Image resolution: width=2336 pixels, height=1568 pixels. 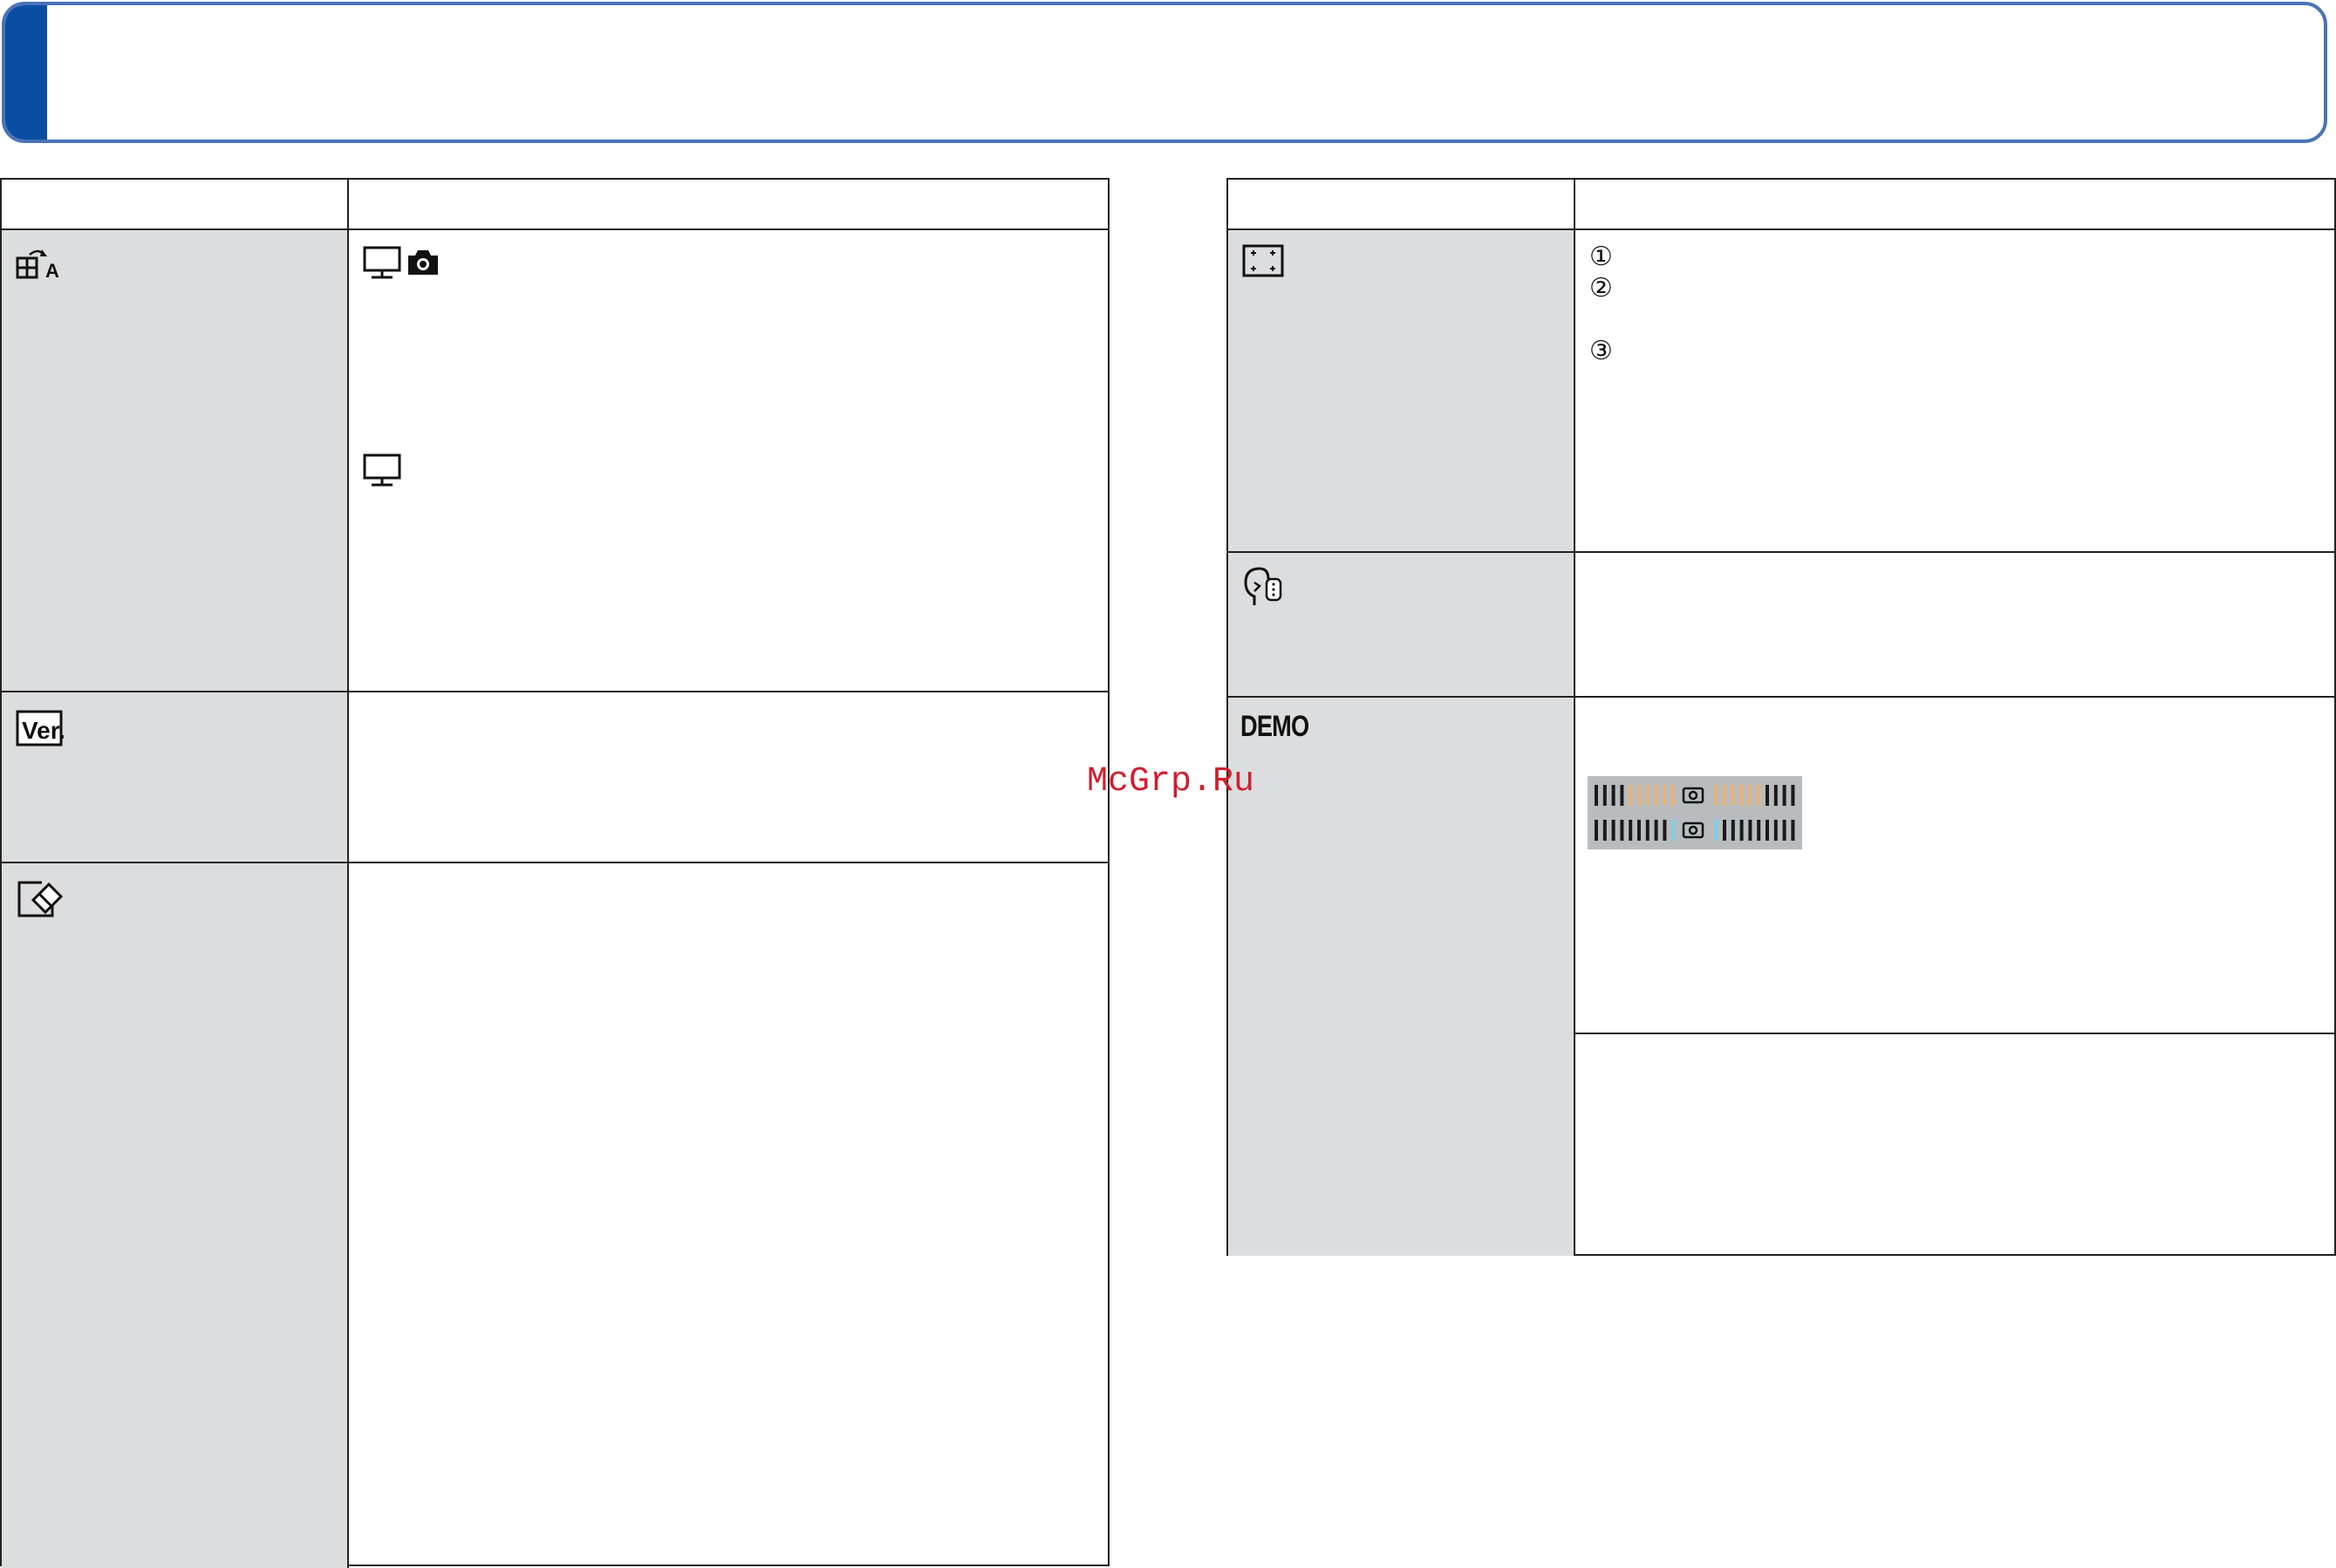 I want to click on monitor-adjust-icon, so click(x=1263, y=260).